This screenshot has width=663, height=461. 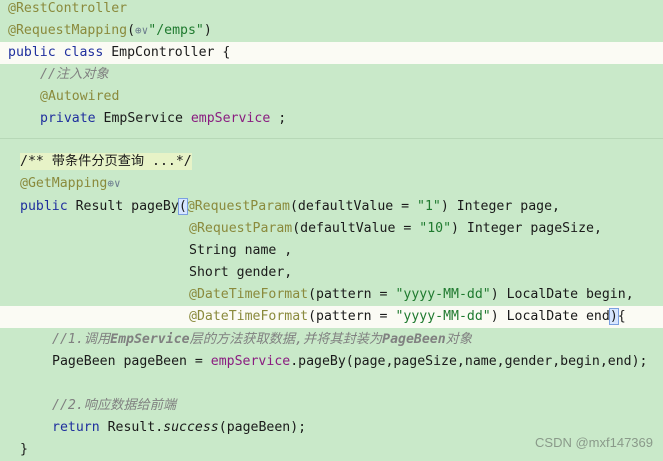 I want to click on code-line-9: @GetMapping⊕∨, so click(x=331, y=184).